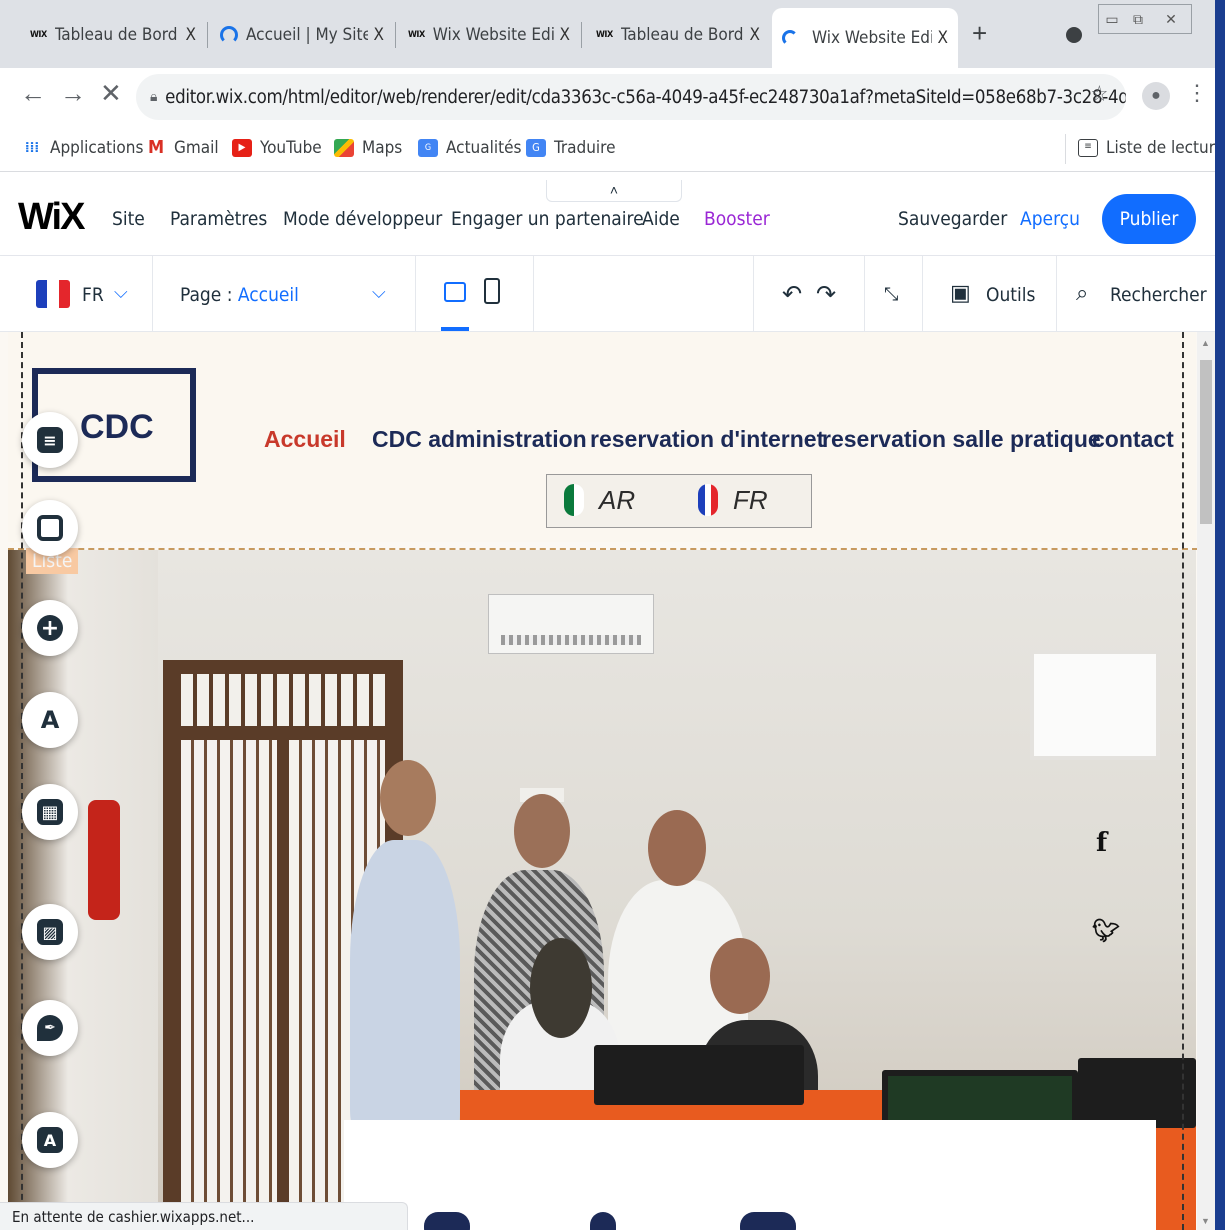  What do you see at coordinates (305, 439) in the screenshot?
I see `site-nav-accueil: Accueil` at bounding box center [305, 439].